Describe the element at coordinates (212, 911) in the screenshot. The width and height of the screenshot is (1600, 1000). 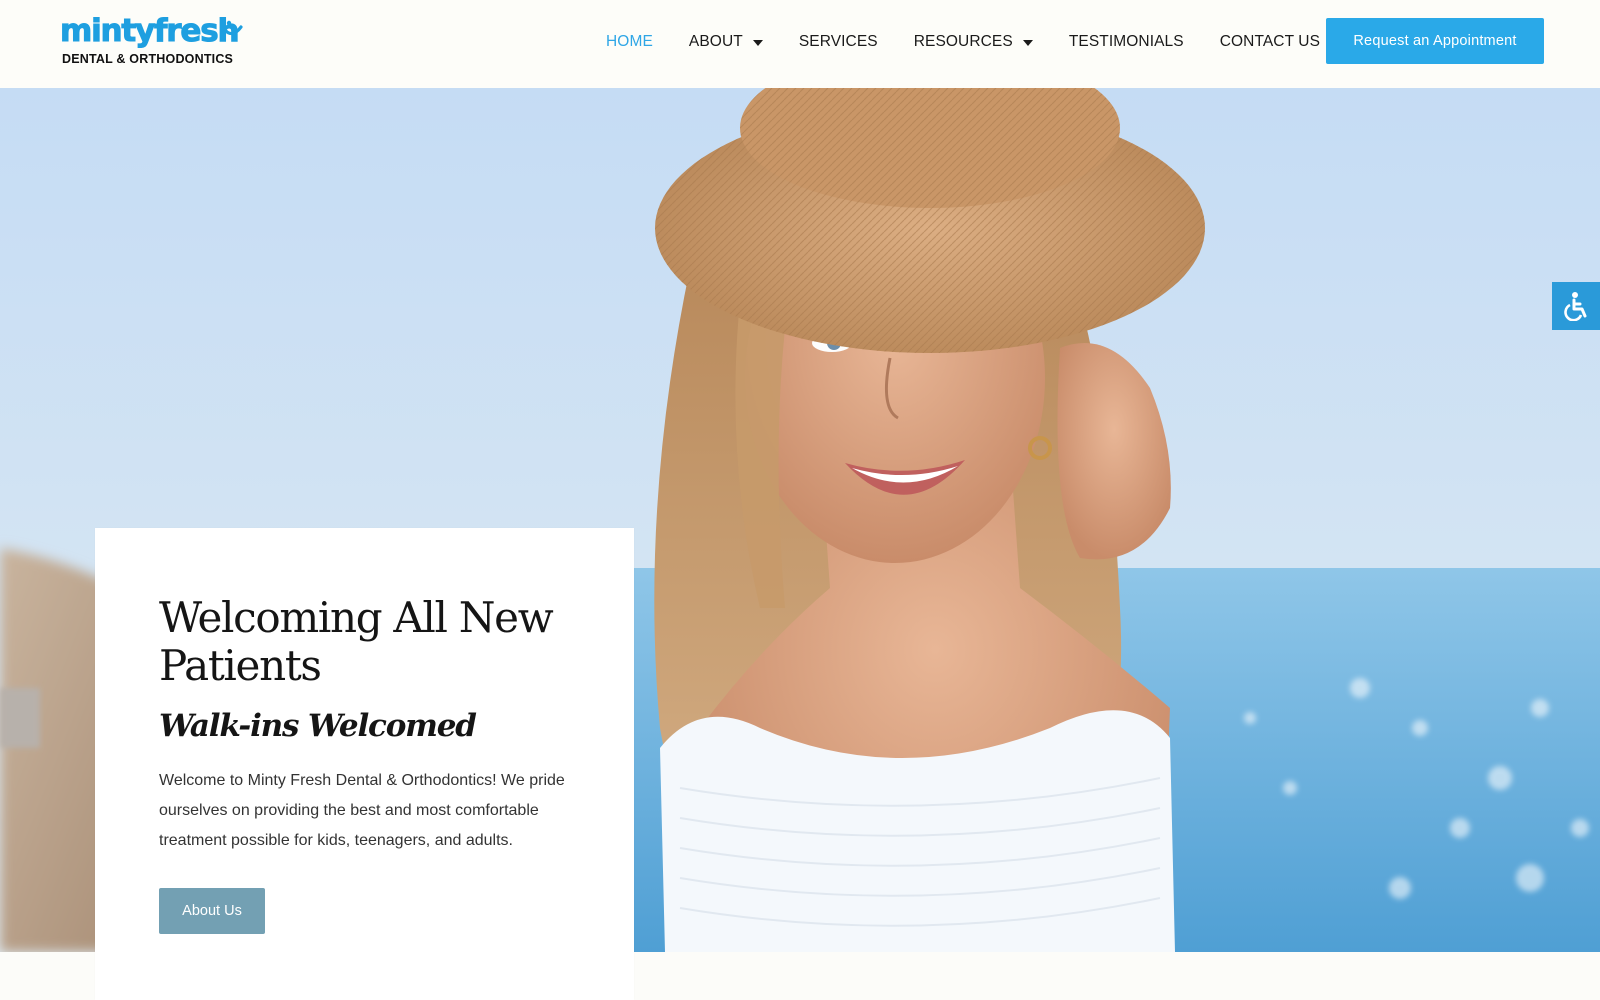
I see `about-us-button: About Us` at that location.